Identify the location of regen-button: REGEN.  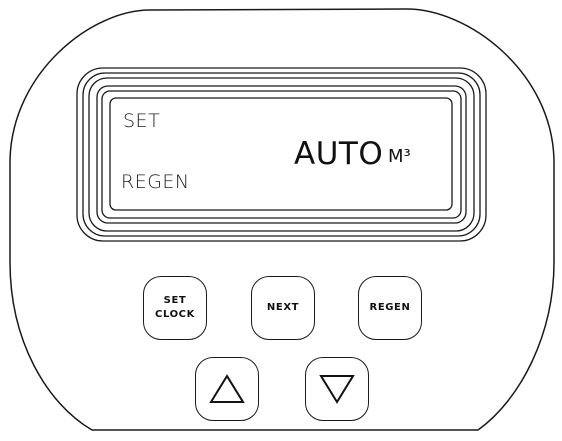
(390, 308).